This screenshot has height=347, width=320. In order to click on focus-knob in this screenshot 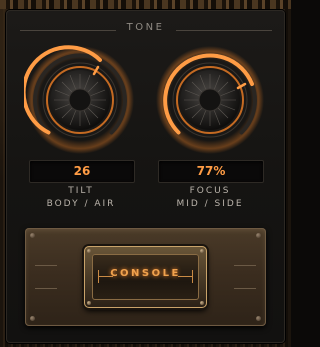, I will do `click(210, 100)`.